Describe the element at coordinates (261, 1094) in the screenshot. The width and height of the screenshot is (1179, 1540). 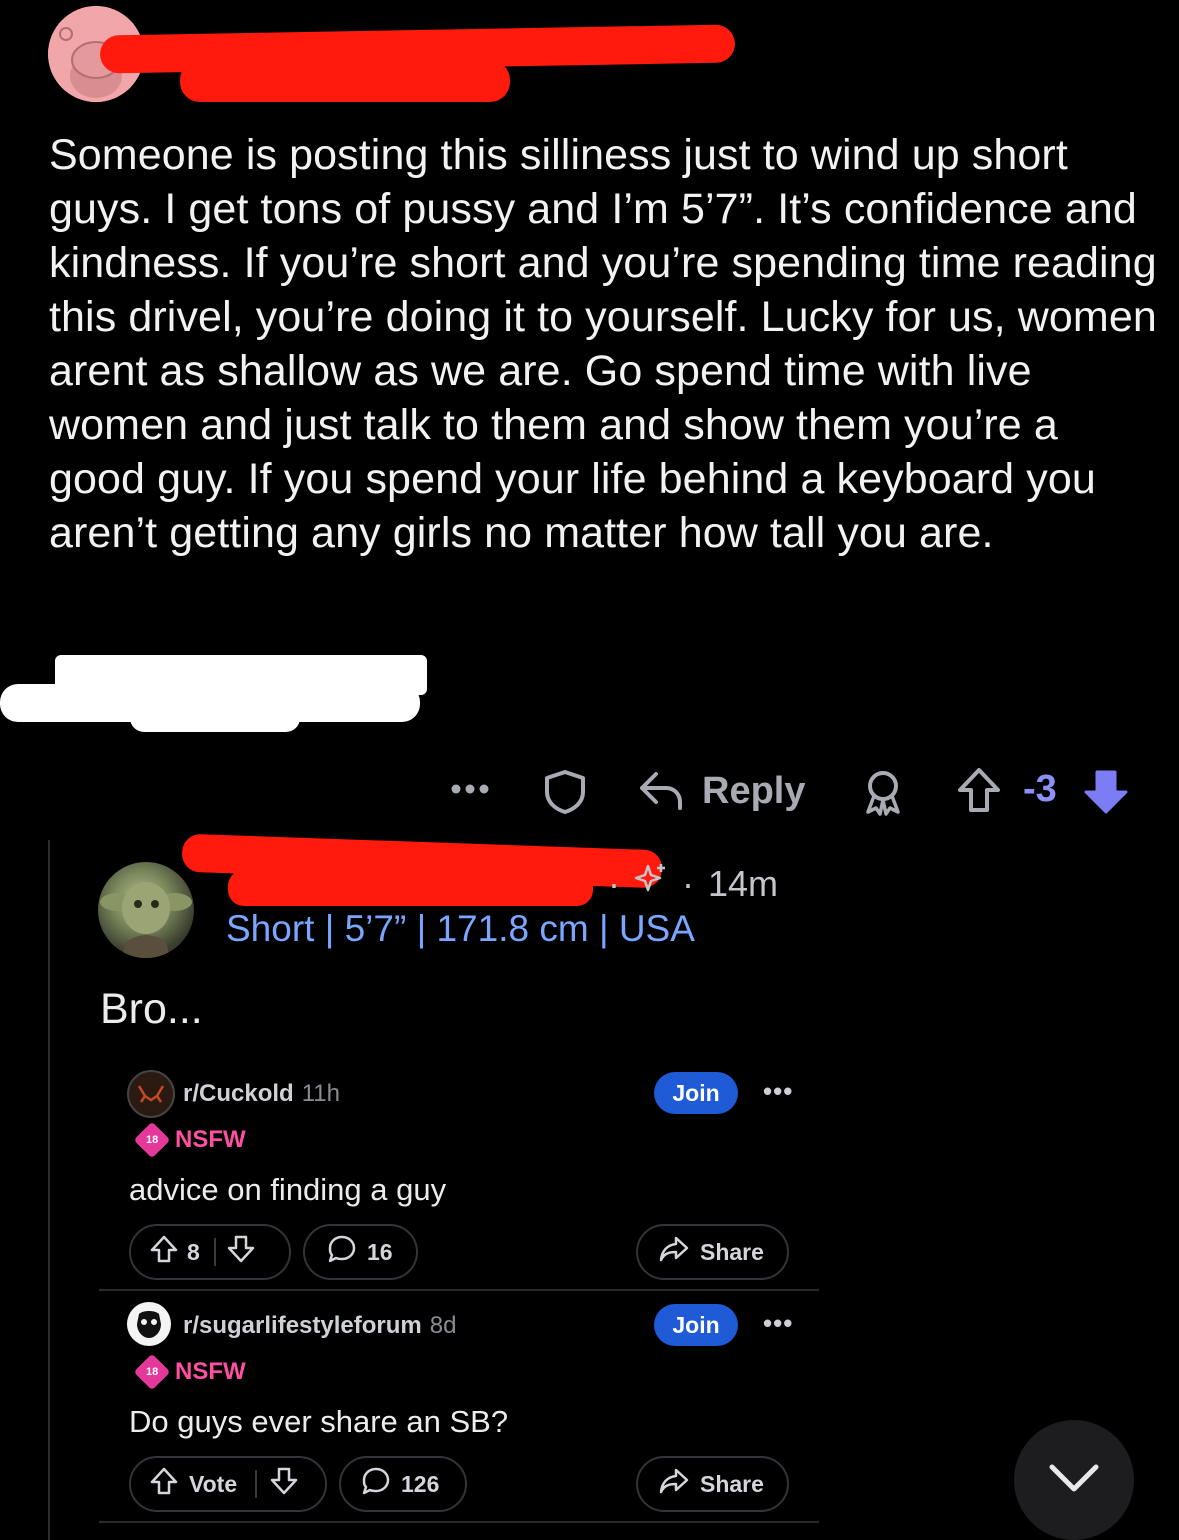
I see `subreddit-name: r/Cuckold 11h` at that location.